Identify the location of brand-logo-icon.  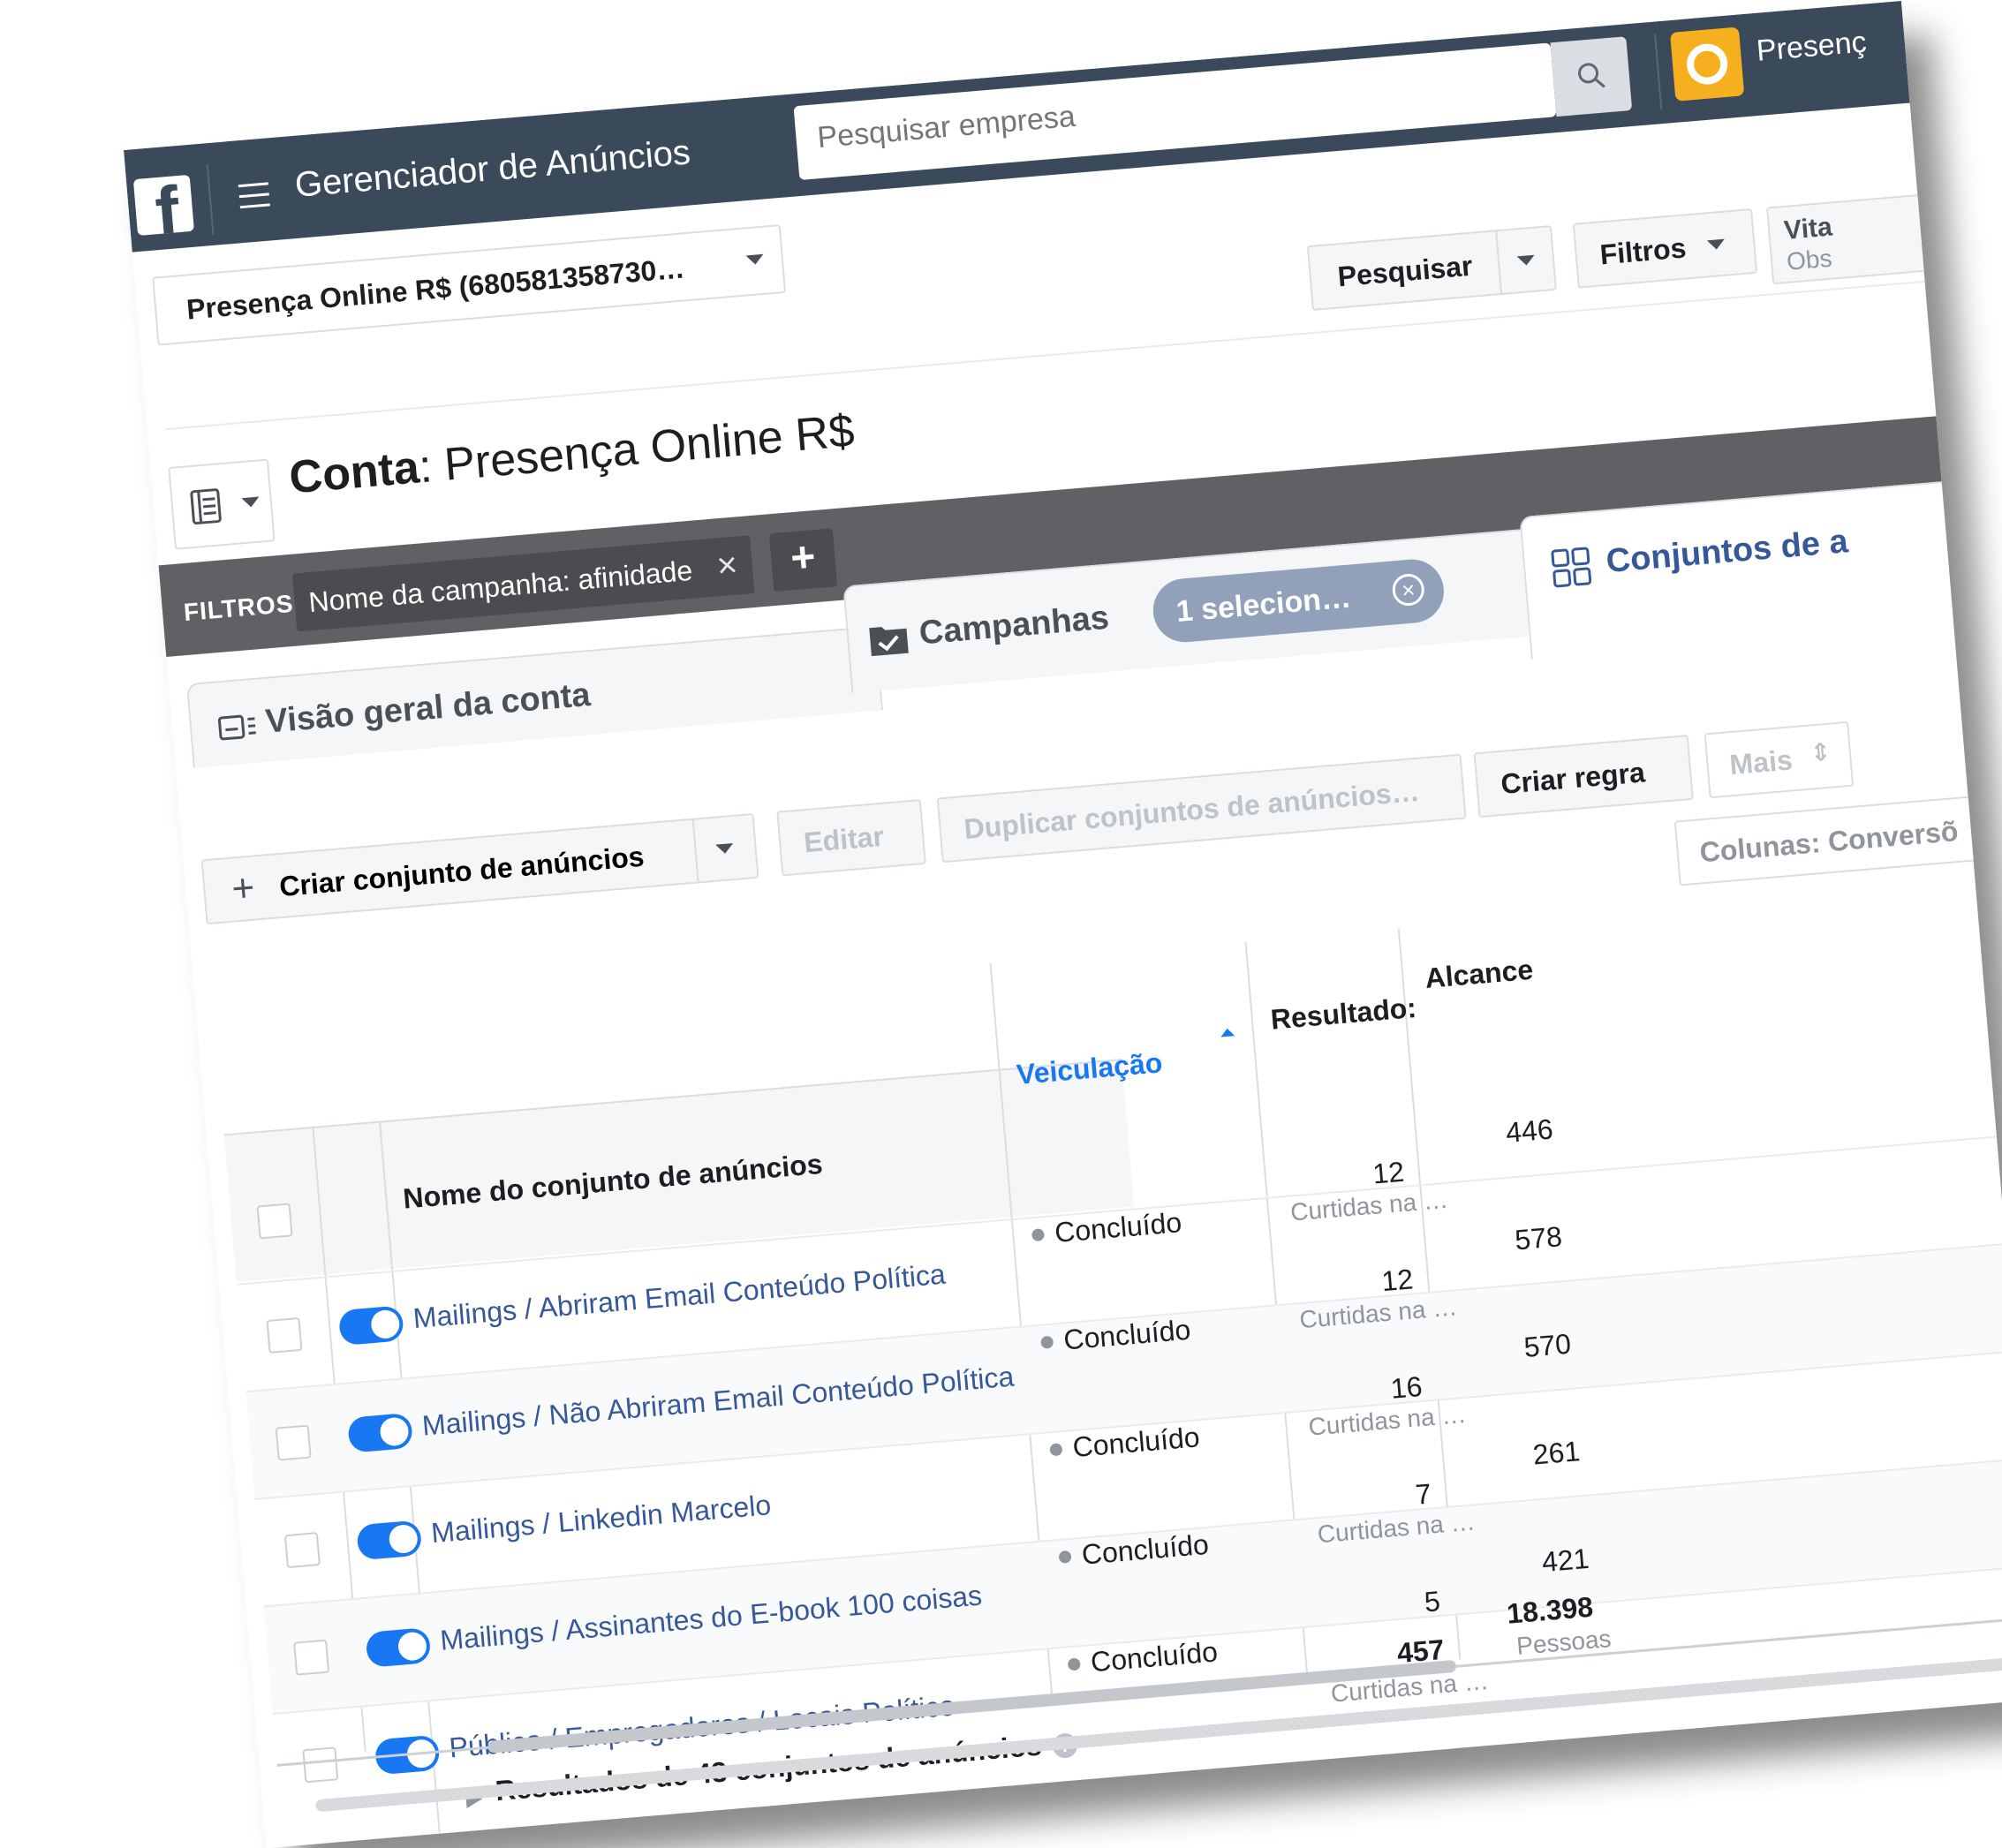
(1707, 64).